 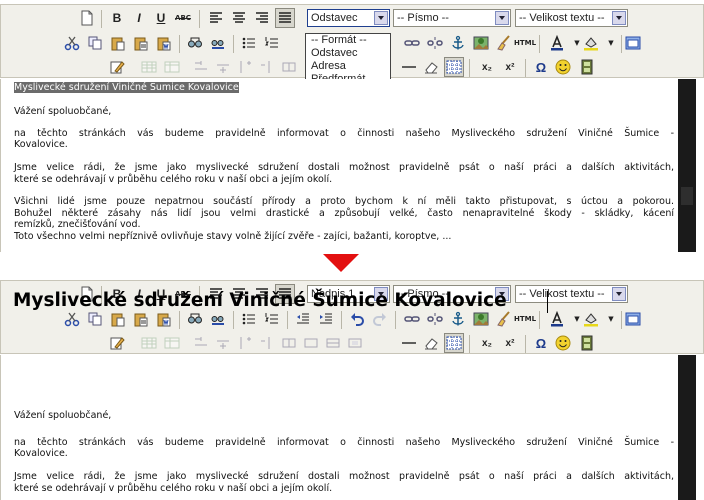 I want to click on align-left-icon, so click(x=216, y=18).